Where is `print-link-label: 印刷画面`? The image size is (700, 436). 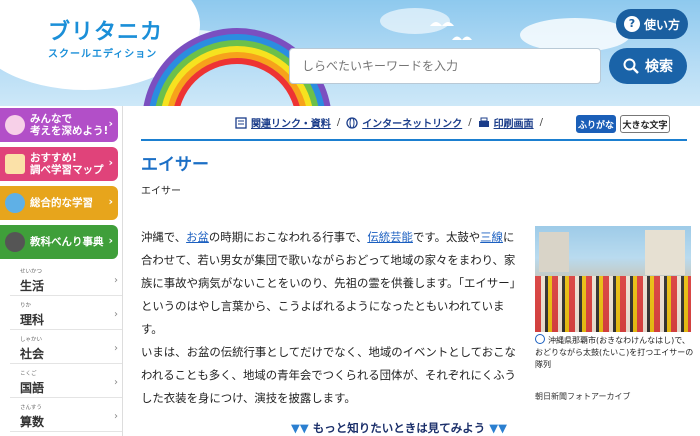 print-link-label: 印刷画面 is located at coordinates (513, 124).